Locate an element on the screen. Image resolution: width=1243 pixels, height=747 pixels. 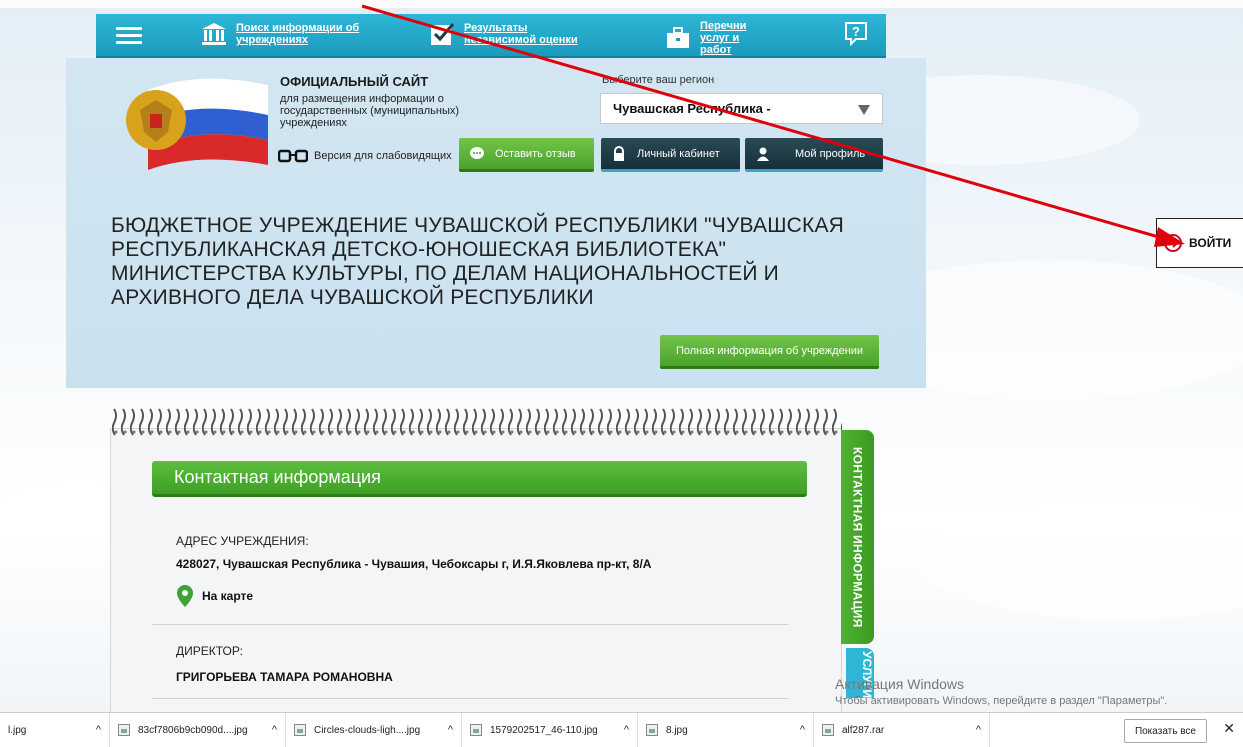
region-select: Чувашская Республика - is located at coordinates (741, 108).